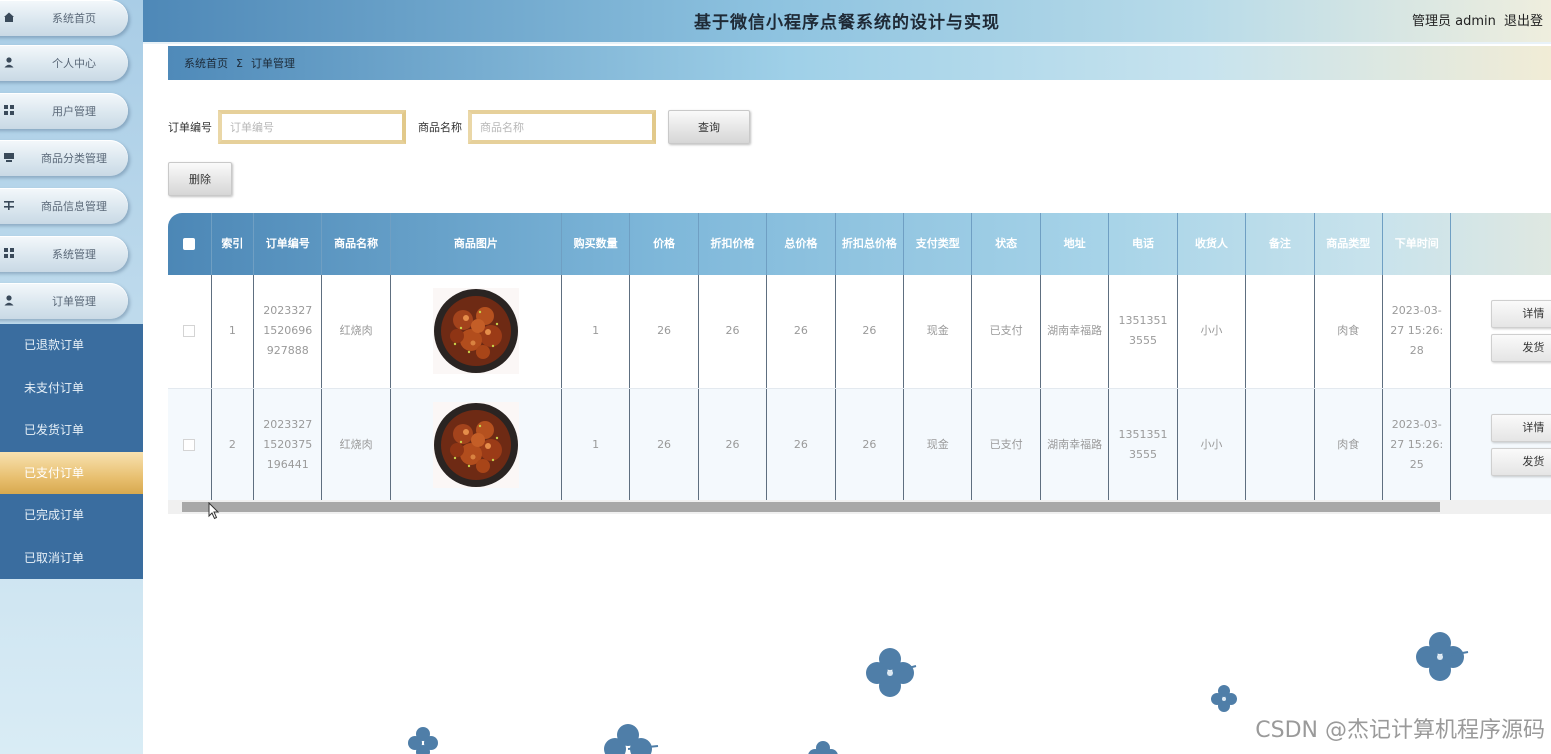  Describe the element at coordinates (1349, 244) in the screenshot. I see `column-header: 商品类型` at that location.